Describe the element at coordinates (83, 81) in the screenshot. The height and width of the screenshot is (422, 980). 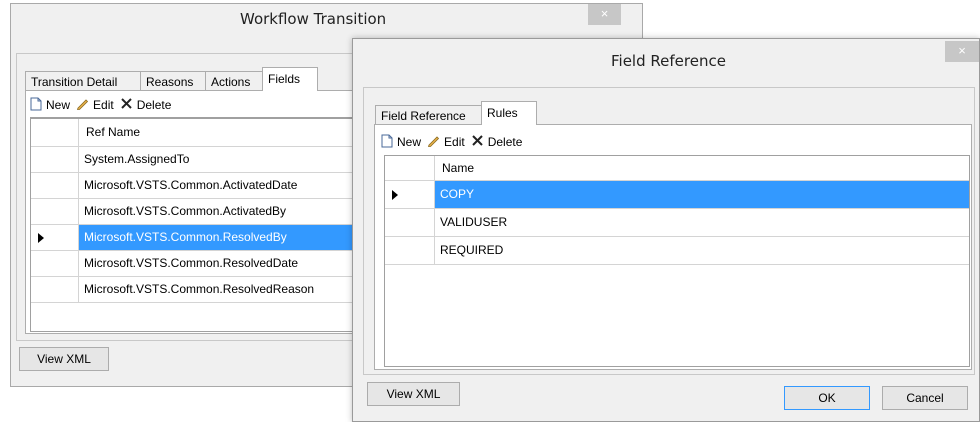
I see `tab-transition-detail: Transition Detail` at that location.